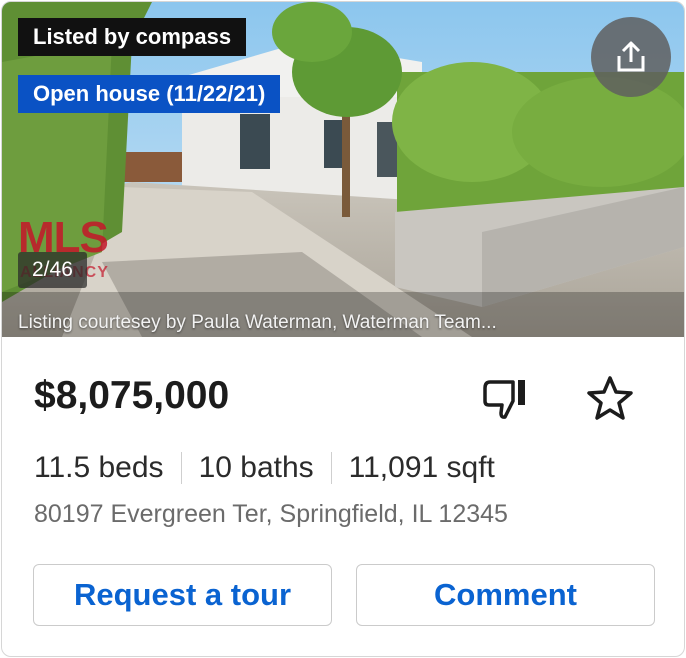 Image resolution: width=686 pixels, height=658 pixels. What do you see at coordinates (99, 467) in the screenshot?
I see `beds-count: 11.5 beds` at bounding box center [99, 467].